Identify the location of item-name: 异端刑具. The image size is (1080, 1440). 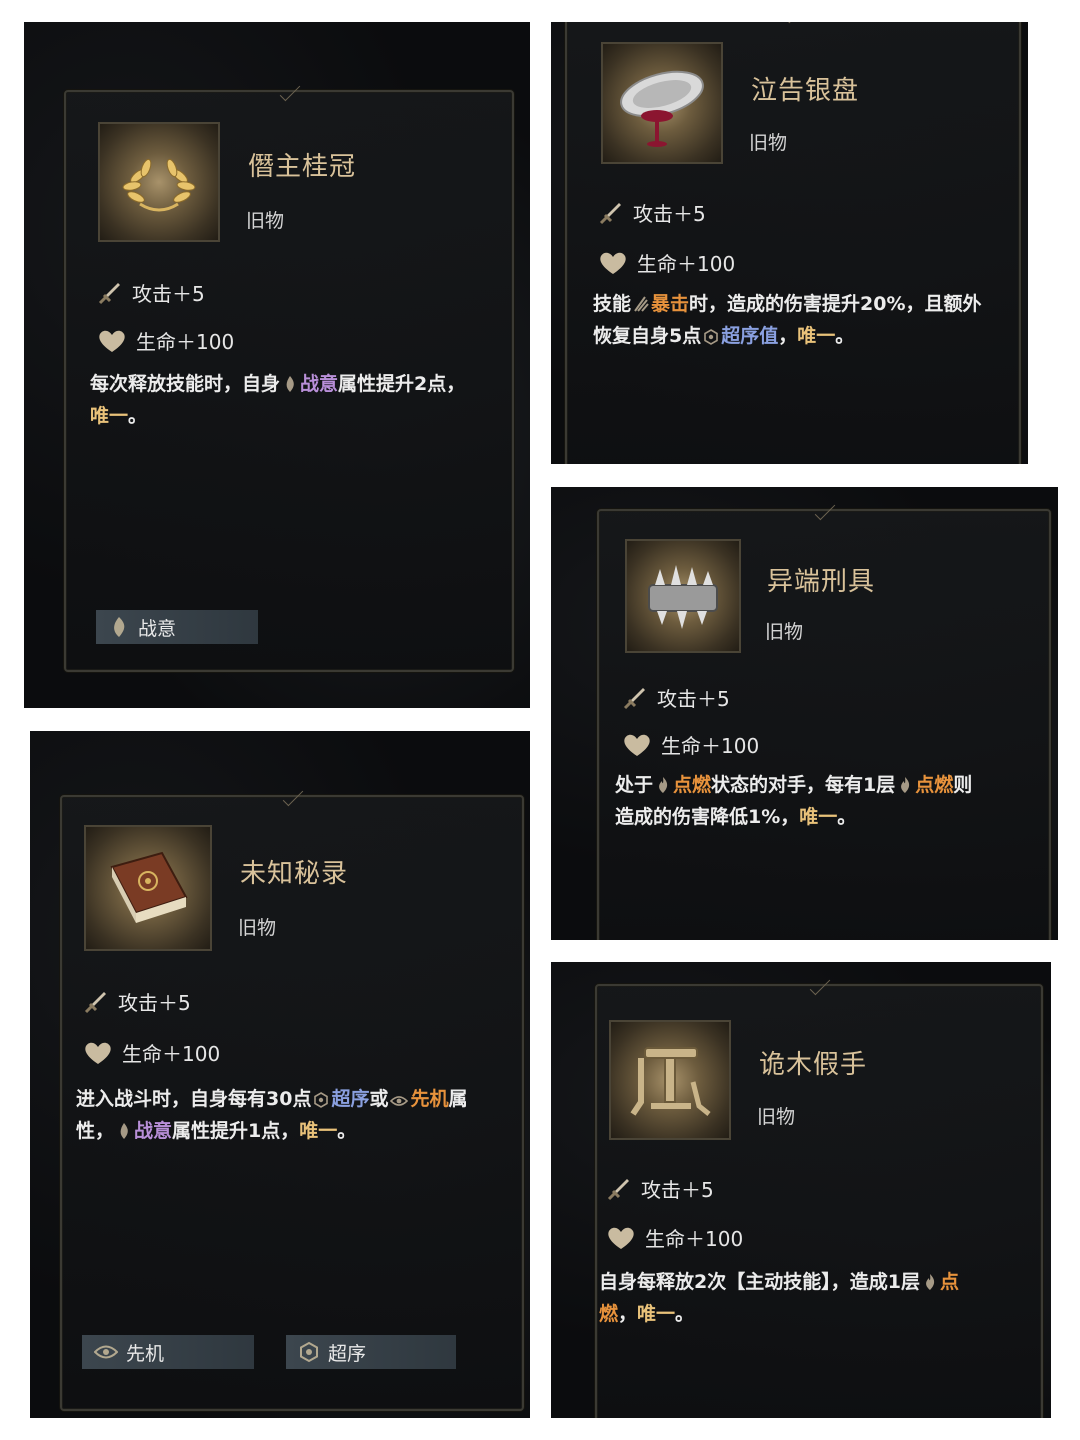
(821, 582).